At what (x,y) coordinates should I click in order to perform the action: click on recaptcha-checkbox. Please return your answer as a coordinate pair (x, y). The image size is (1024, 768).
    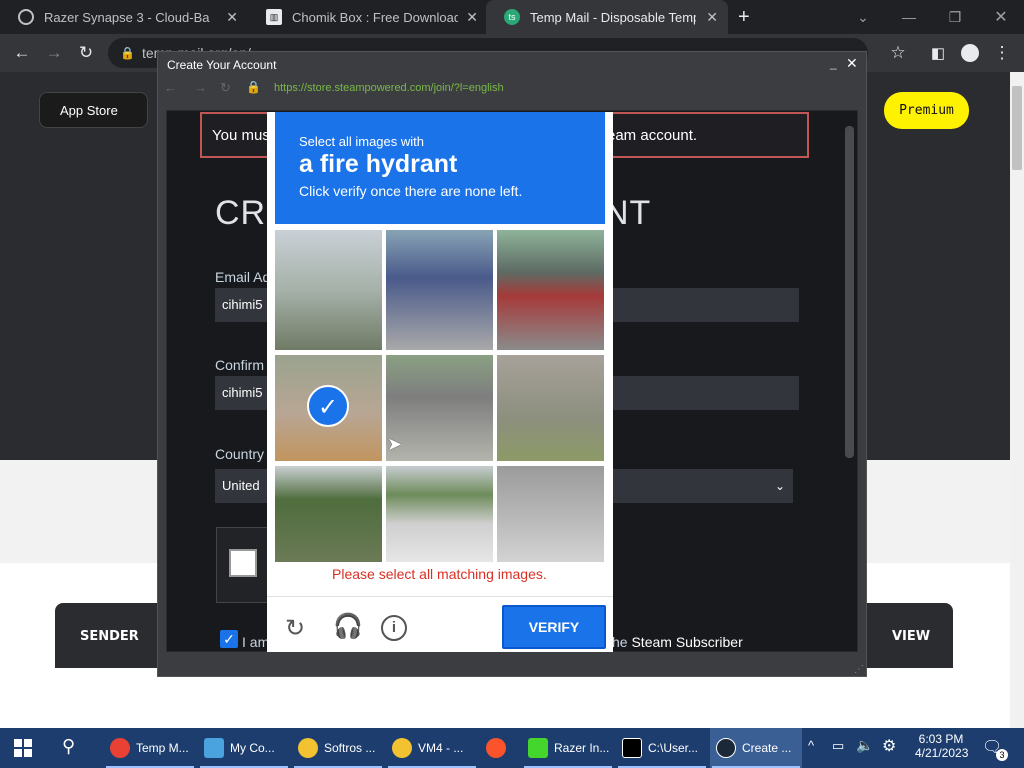
    Looking at the image, I should click on (243, 563).